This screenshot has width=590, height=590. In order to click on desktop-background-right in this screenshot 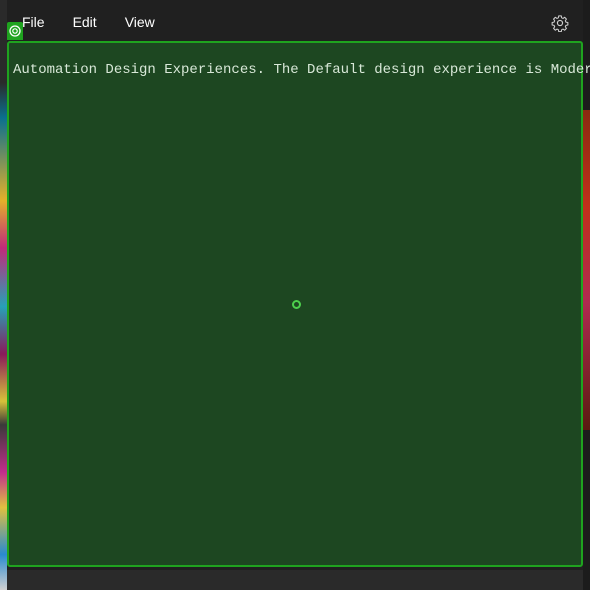, I will do `click(586, 270)`.